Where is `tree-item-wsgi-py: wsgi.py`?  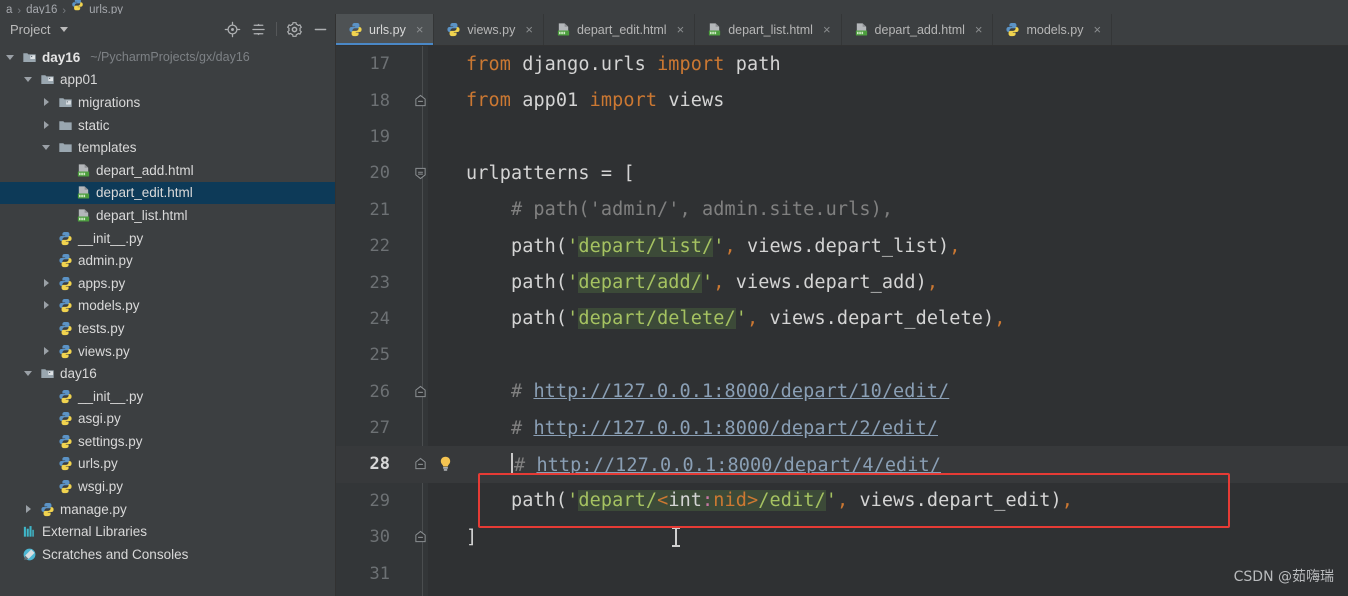
tree-item-wsgi-py: wsgi.py is located at coordinates (167, 486).